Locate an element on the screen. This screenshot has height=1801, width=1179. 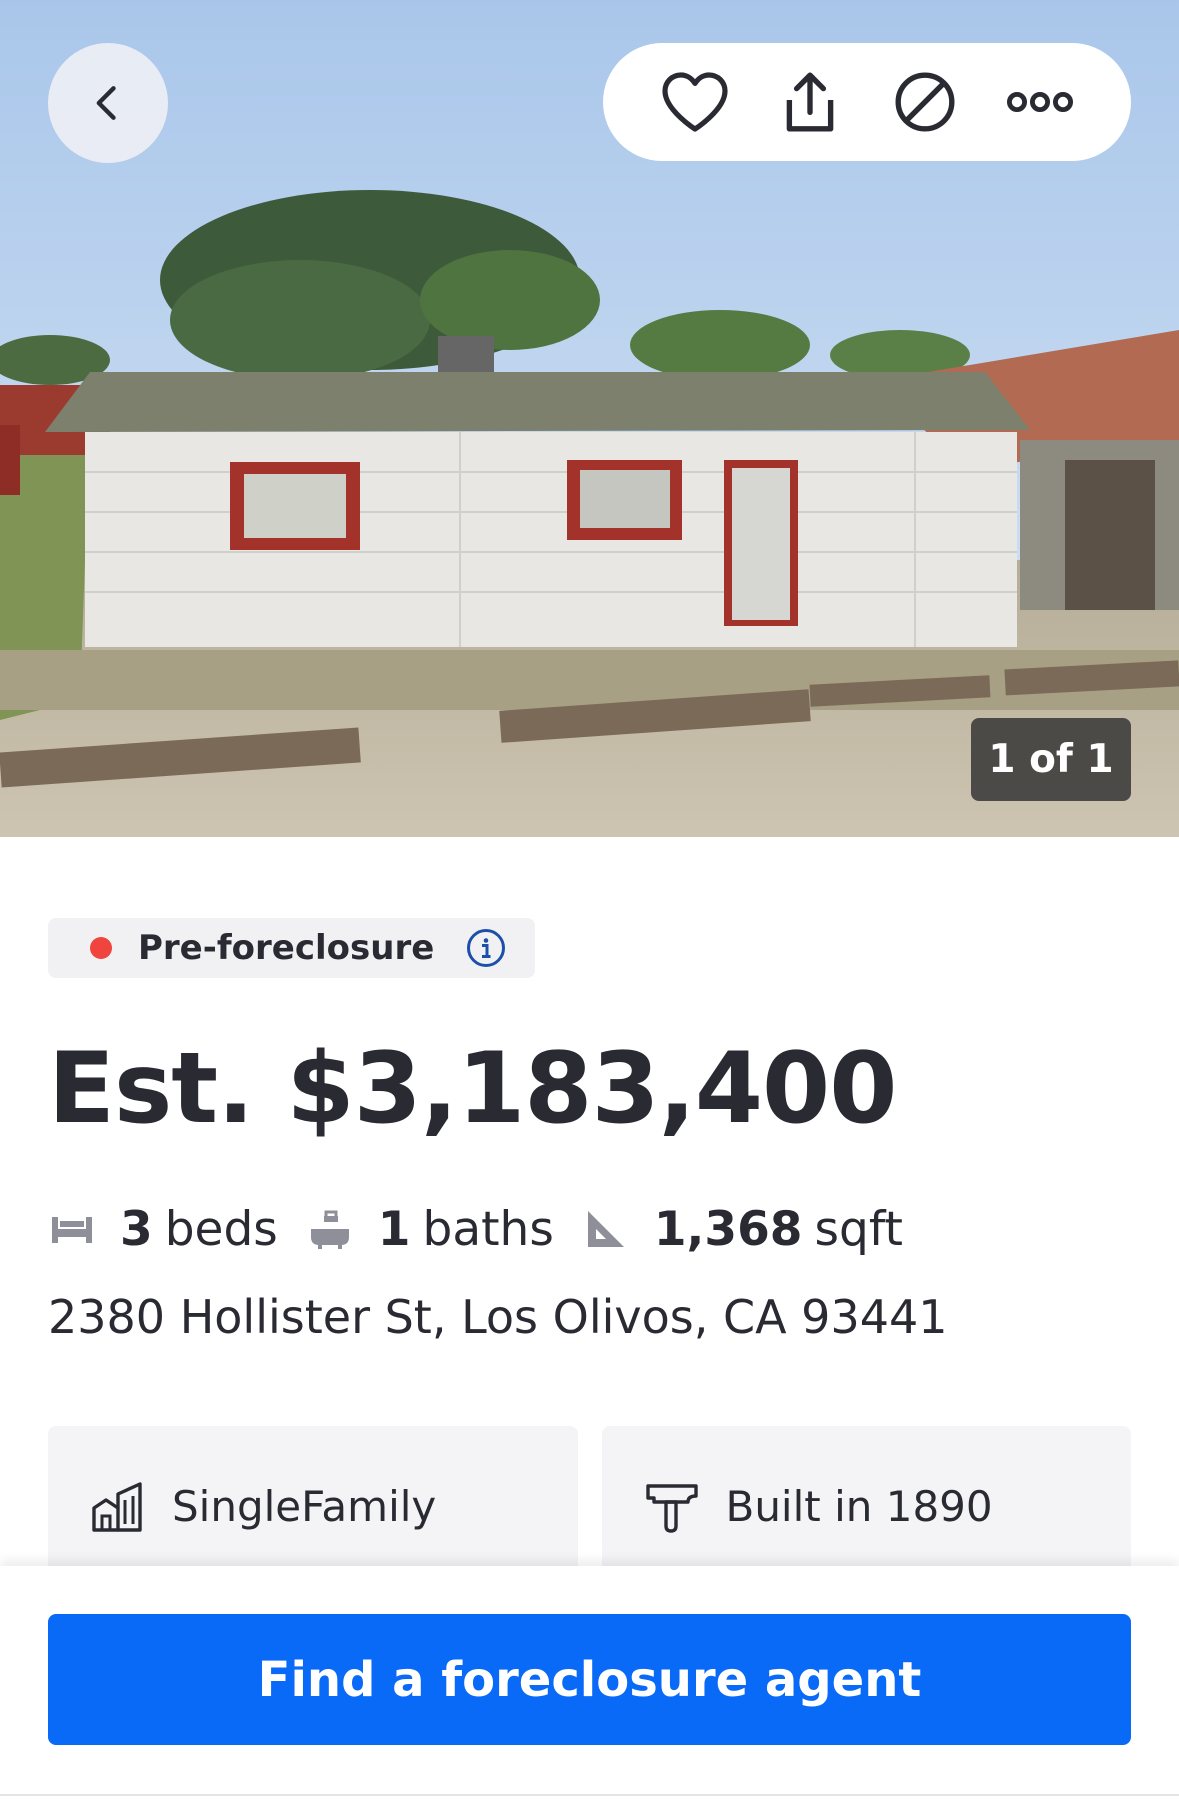
sqft-value: 1,368 is located at coordinates (728, 1229).